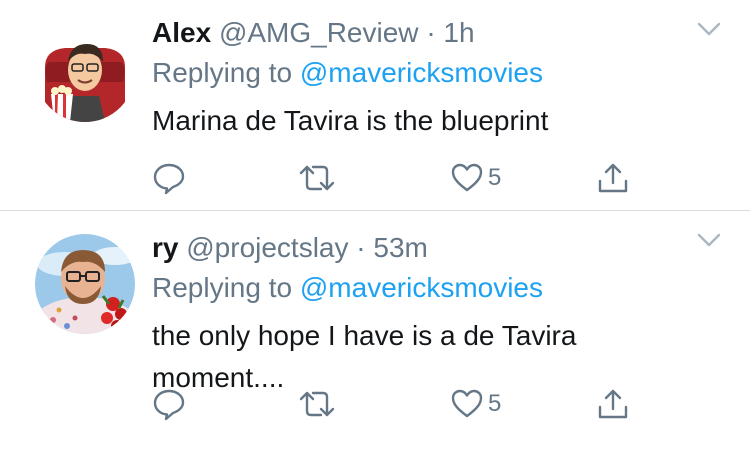 Image resolution: width=750 pixels, height=465 pixels. I want to click on display-name: ry, so click(165, 247).